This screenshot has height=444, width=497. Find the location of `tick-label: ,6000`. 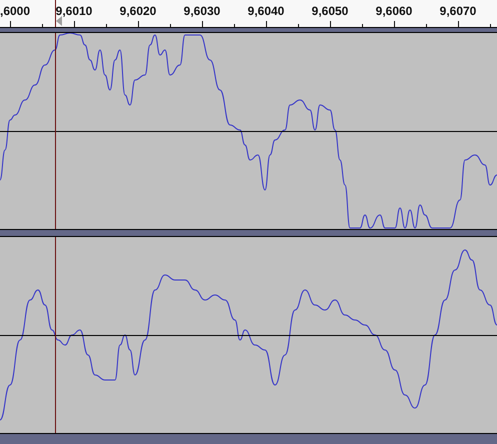

tick-label: ,6000 is located at coordinates (15, 11).